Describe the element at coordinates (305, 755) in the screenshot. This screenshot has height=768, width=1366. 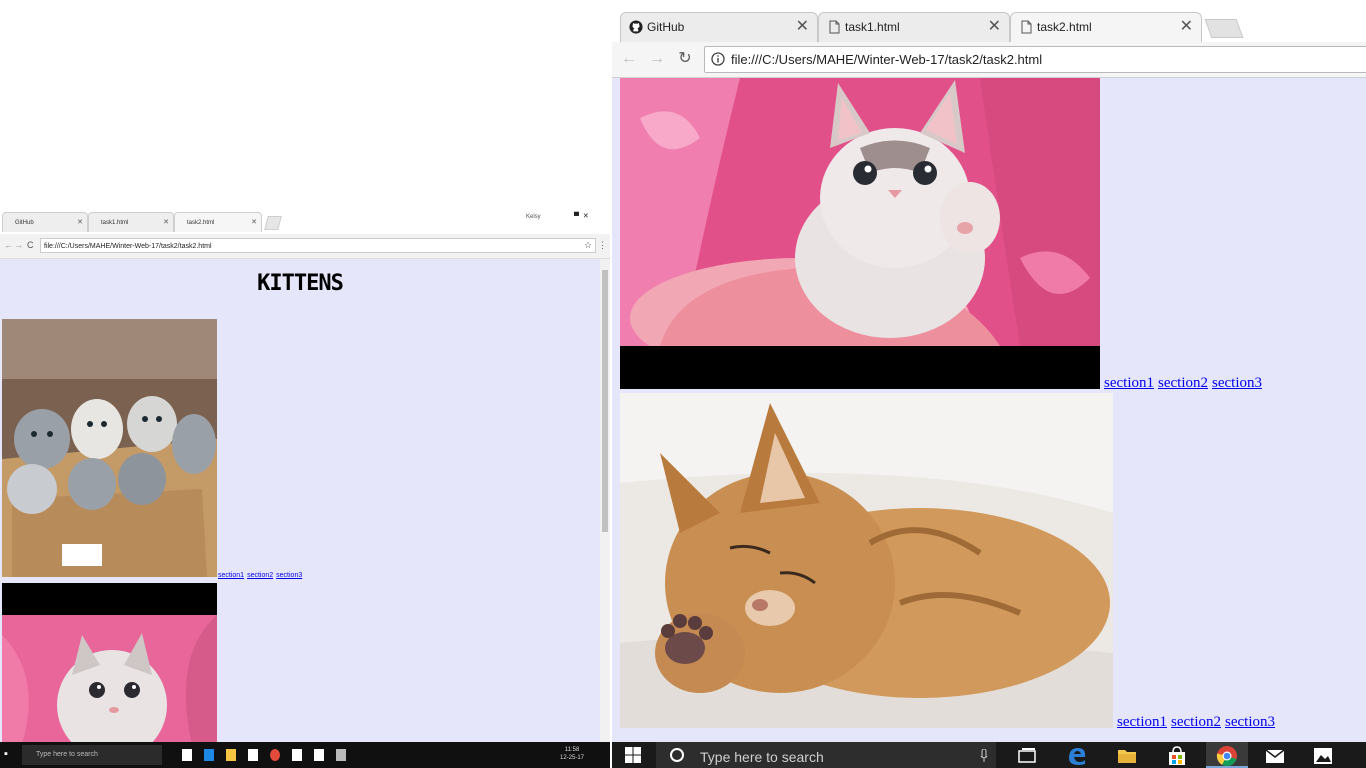
I see `left-taskbar: ▪ Type here to search 11:58 12-25-17` at that location.